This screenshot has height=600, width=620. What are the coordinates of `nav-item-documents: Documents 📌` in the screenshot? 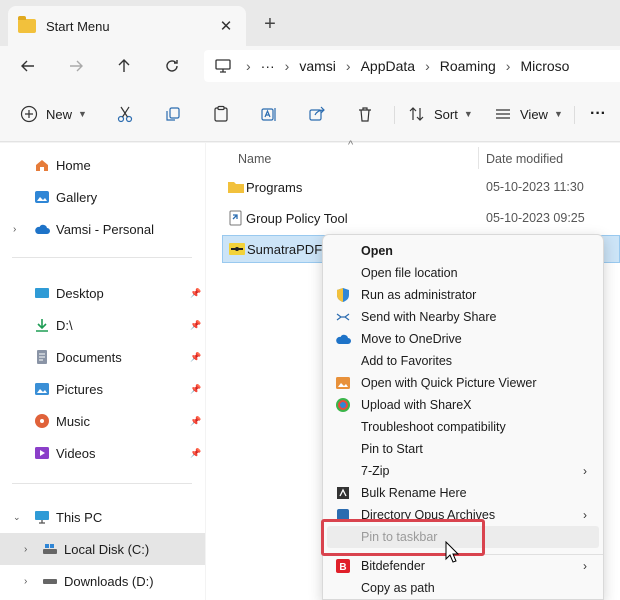 It's located at (102, 357).